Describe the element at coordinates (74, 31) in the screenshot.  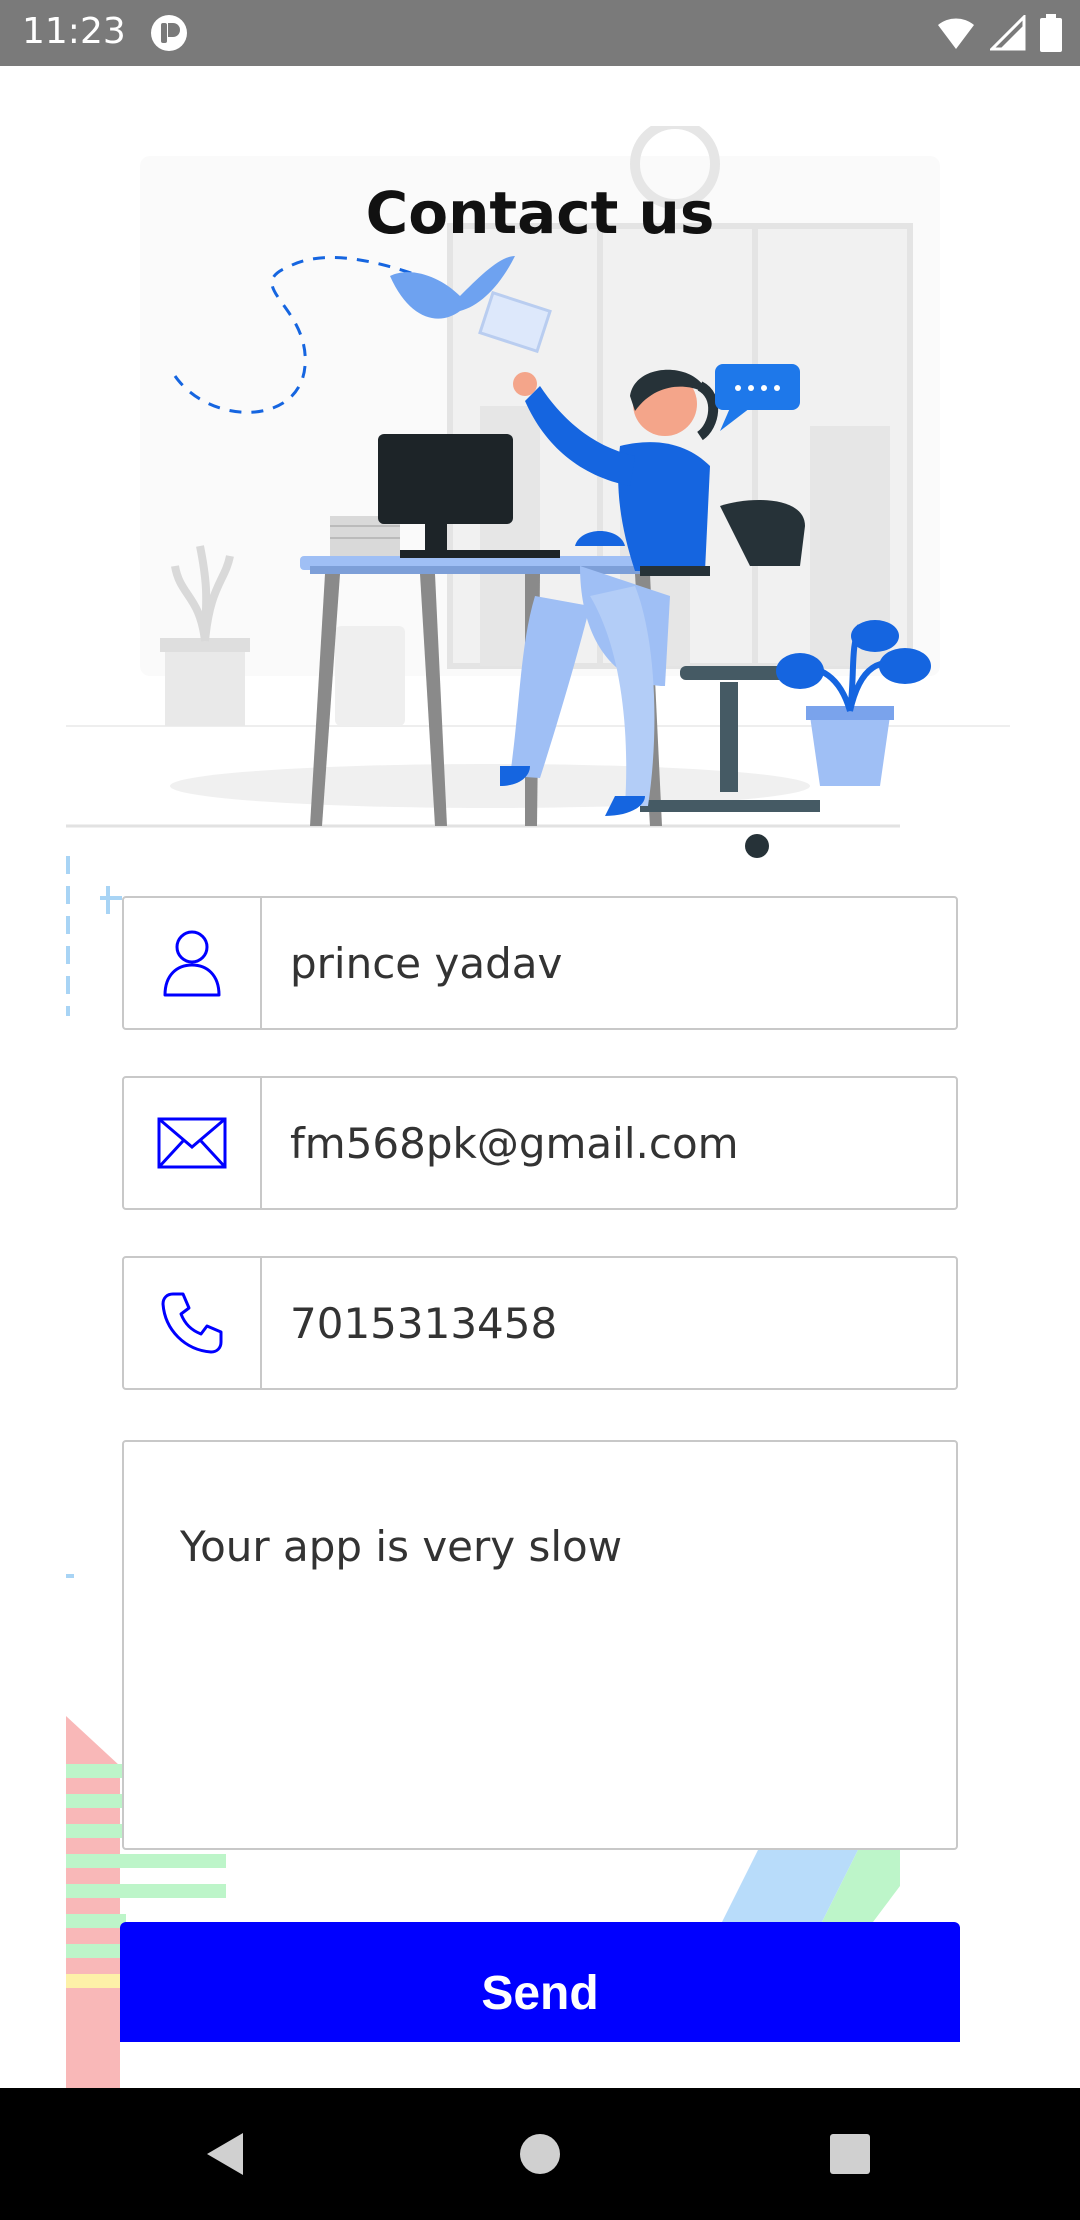
I see `status-time: 11:23` at that location.